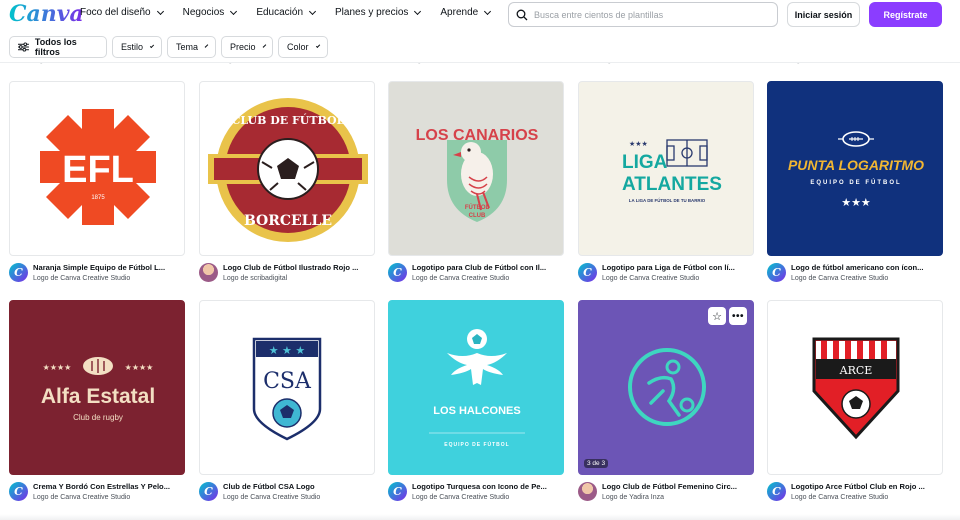 The height and width of the screenshot is (520, 960). I want to click on template-author: Logo de Yadira Inza, so click(633, 497).